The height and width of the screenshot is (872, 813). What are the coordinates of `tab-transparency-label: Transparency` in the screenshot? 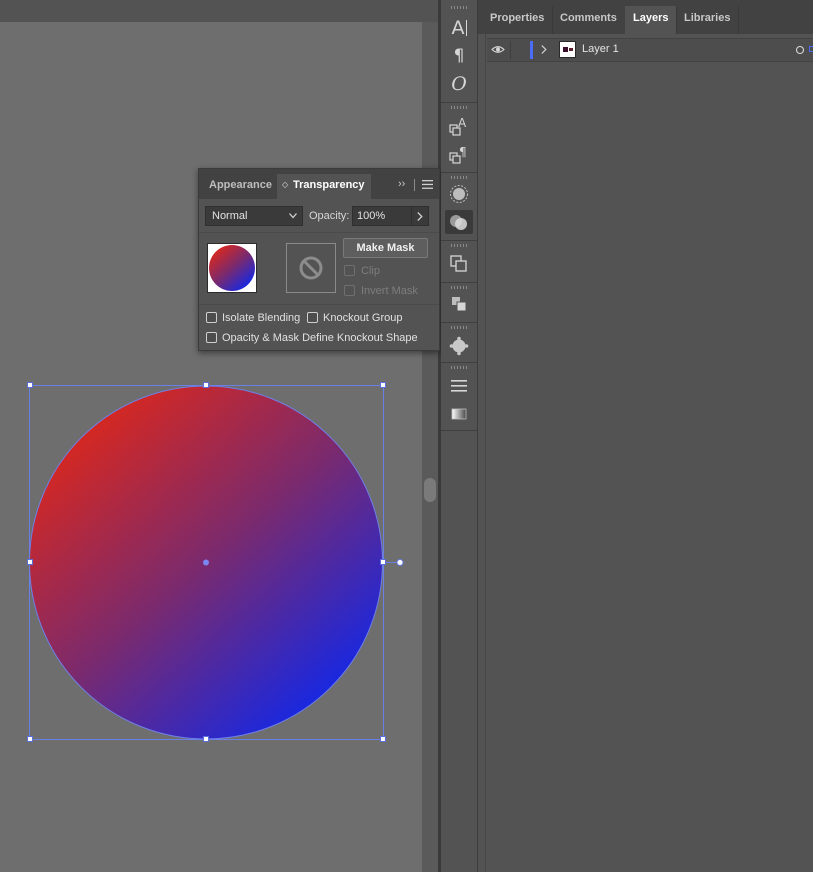 It's located at (329, 185).